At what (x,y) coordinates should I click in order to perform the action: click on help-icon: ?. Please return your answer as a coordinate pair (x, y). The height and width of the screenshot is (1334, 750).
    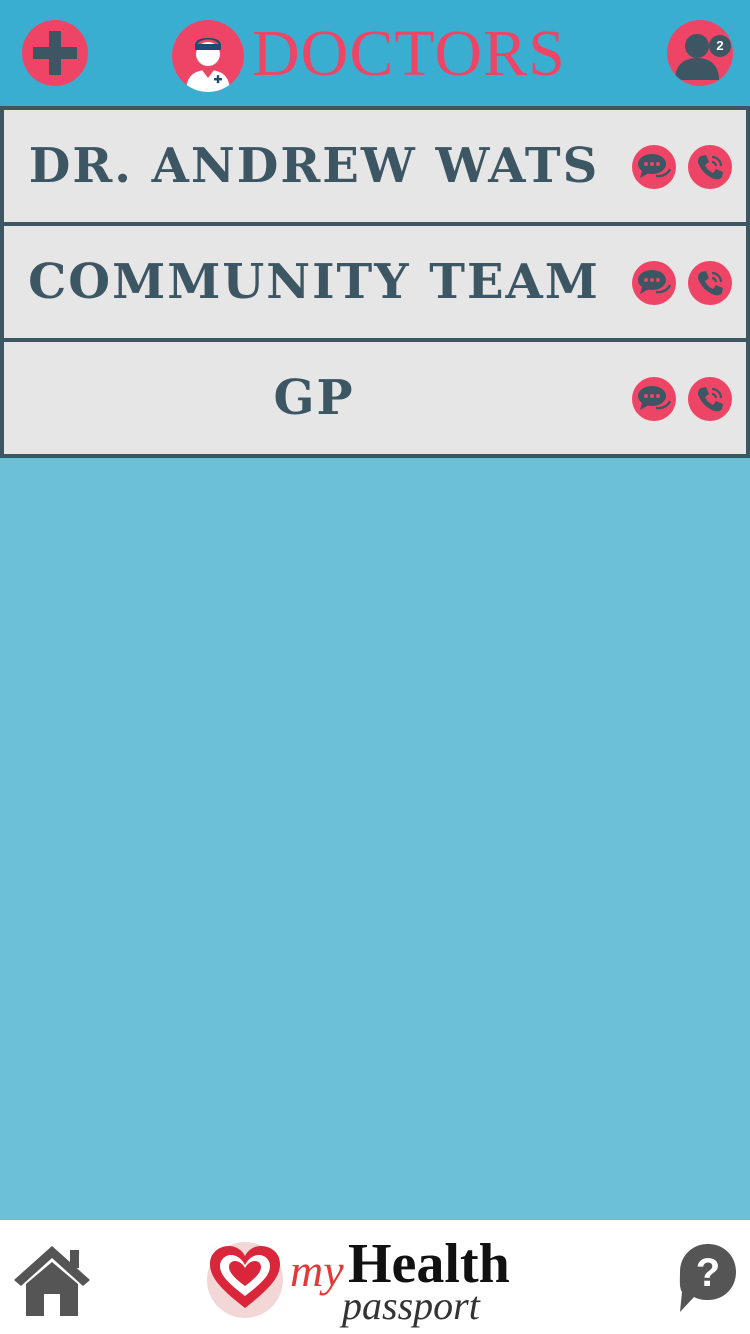
    Looking at the image, I should click on (707, 1278).